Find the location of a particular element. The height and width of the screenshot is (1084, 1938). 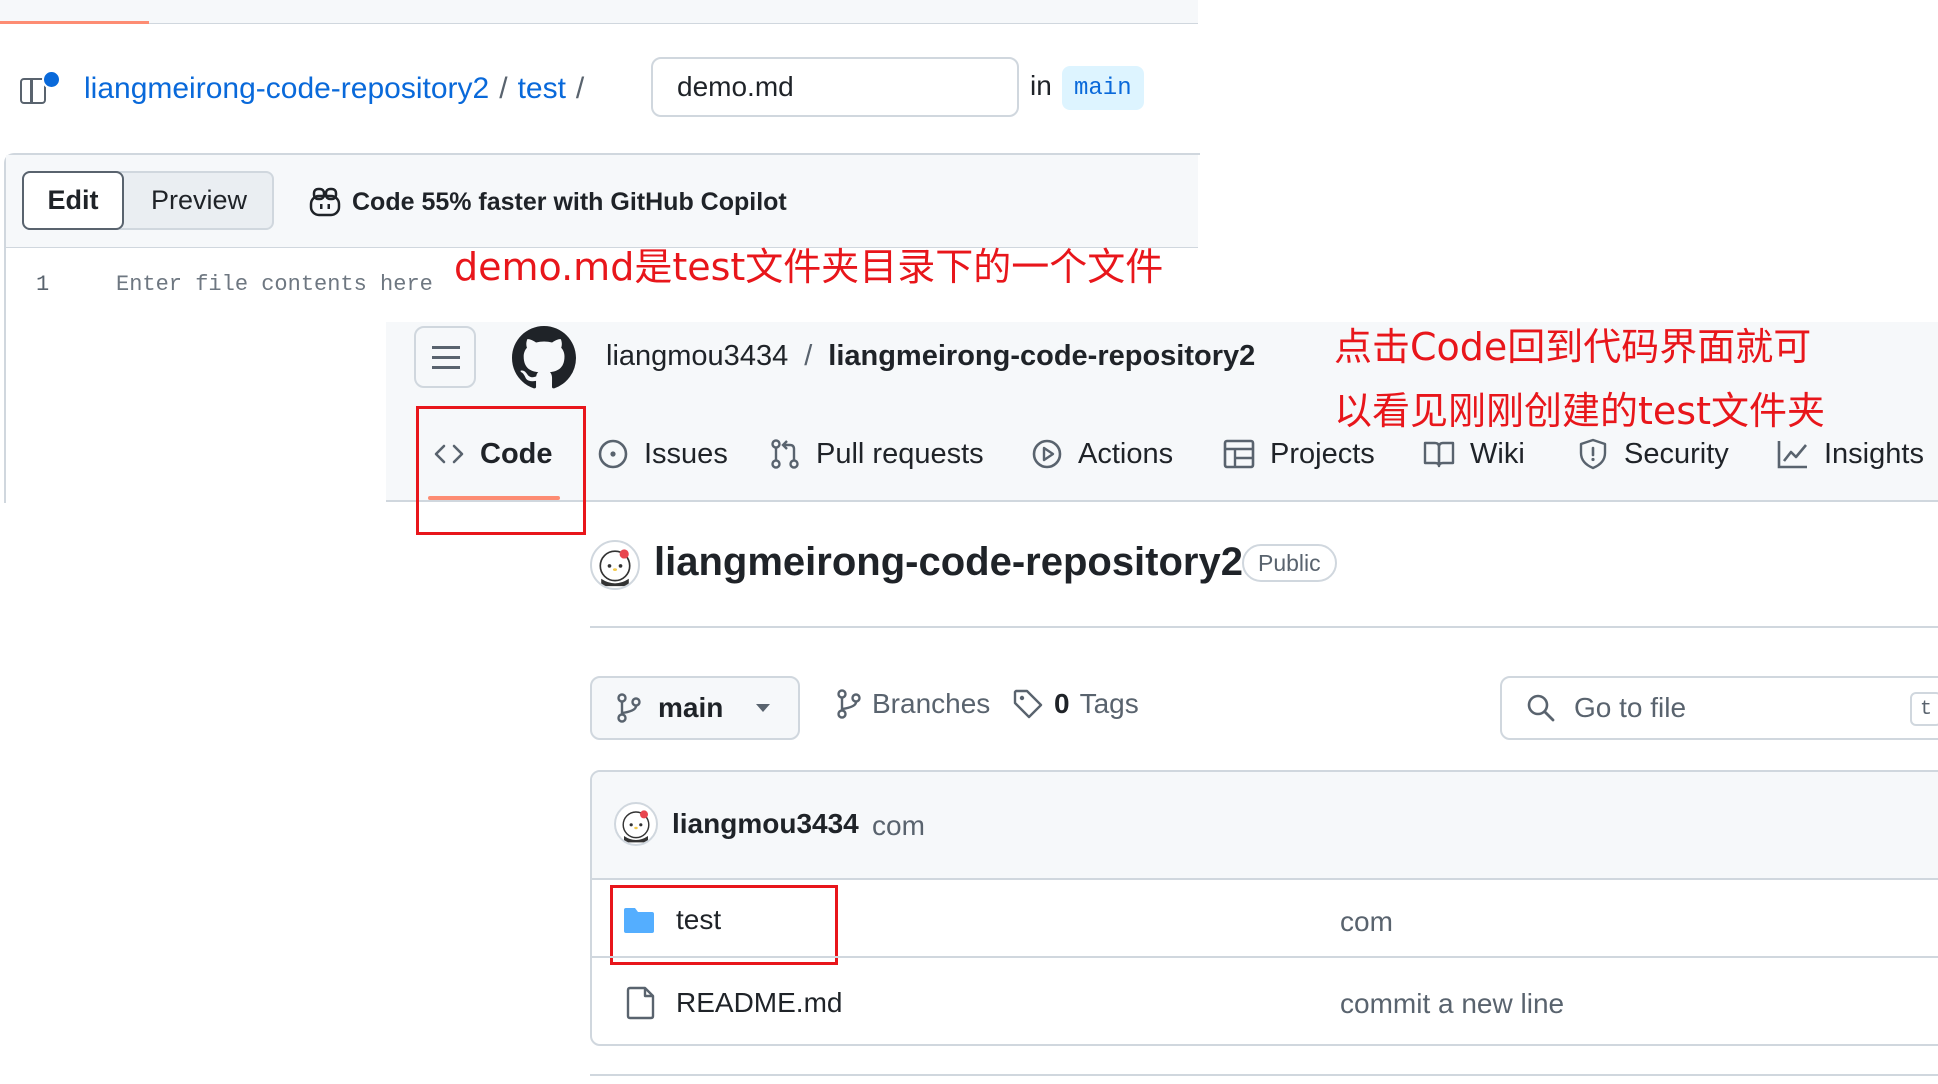

tab-insights: Insights is located at coordinates (1850, 454).